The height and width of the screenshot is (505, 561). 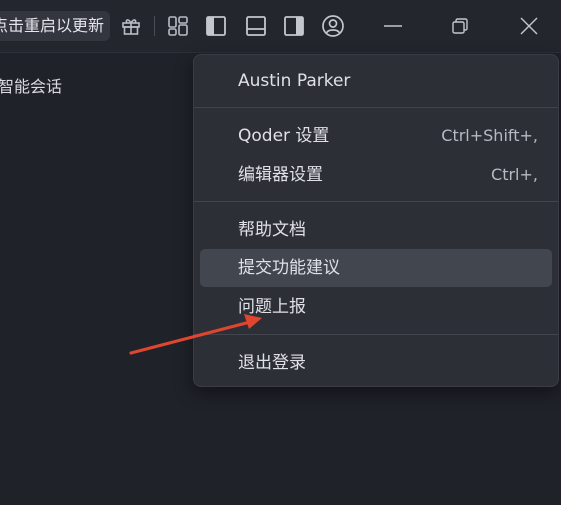 What do you see at coordinates (489, 135) in the screenshot?
I see `menu-shortcut: Ctrl+Shift+,` at bounding box center [489, 135].